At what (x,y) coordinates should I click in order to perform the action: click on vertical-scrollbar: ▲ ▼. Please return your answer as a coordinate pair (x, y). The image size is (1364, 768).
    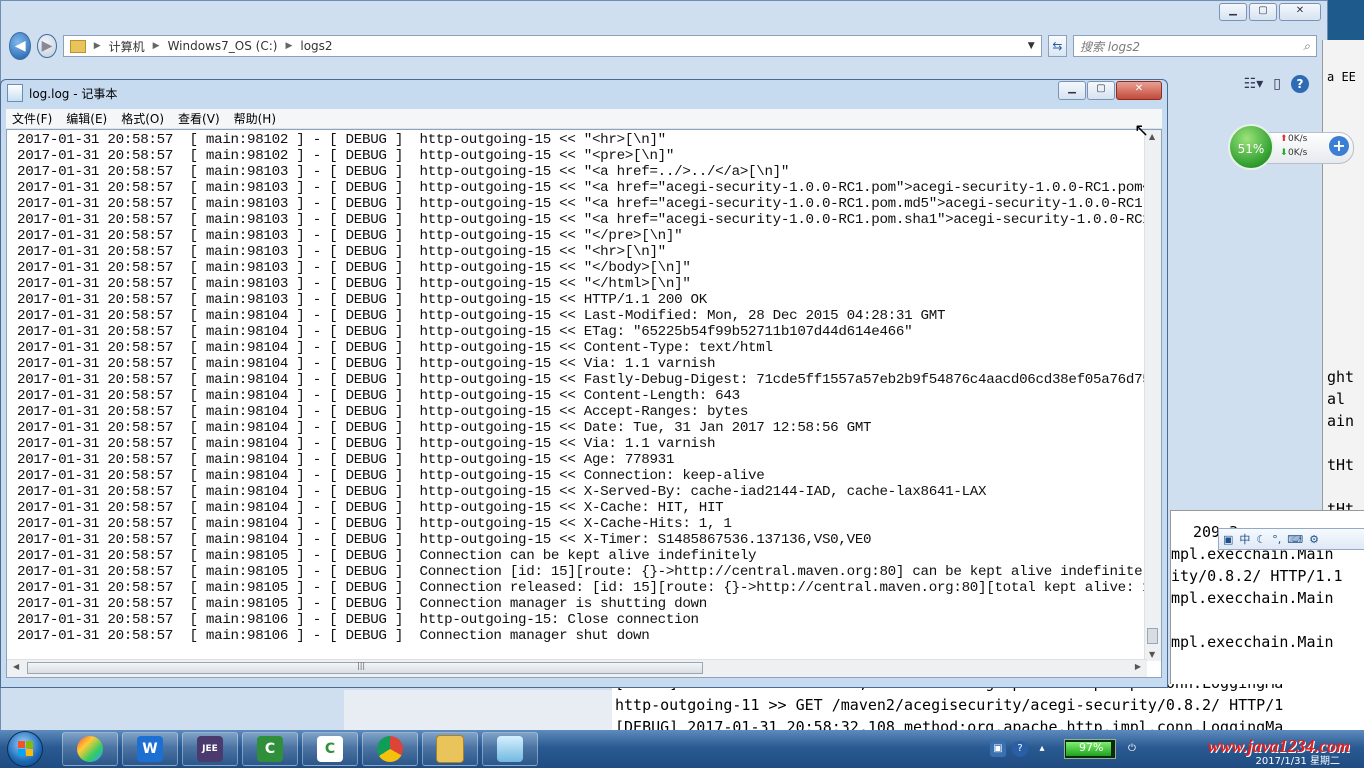
    Looking at the image, I should click on (1152, 395).